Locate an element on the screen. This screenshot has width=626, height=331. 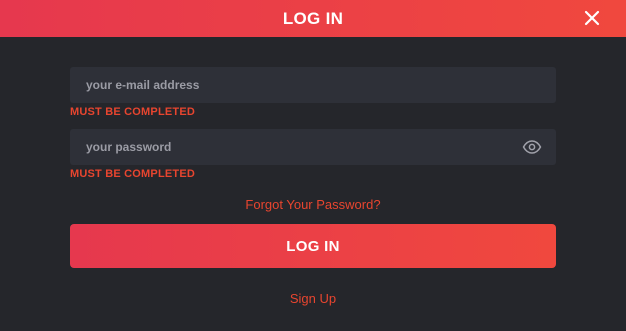
modal-title: LOG IN is located at coordinates (313, 18).